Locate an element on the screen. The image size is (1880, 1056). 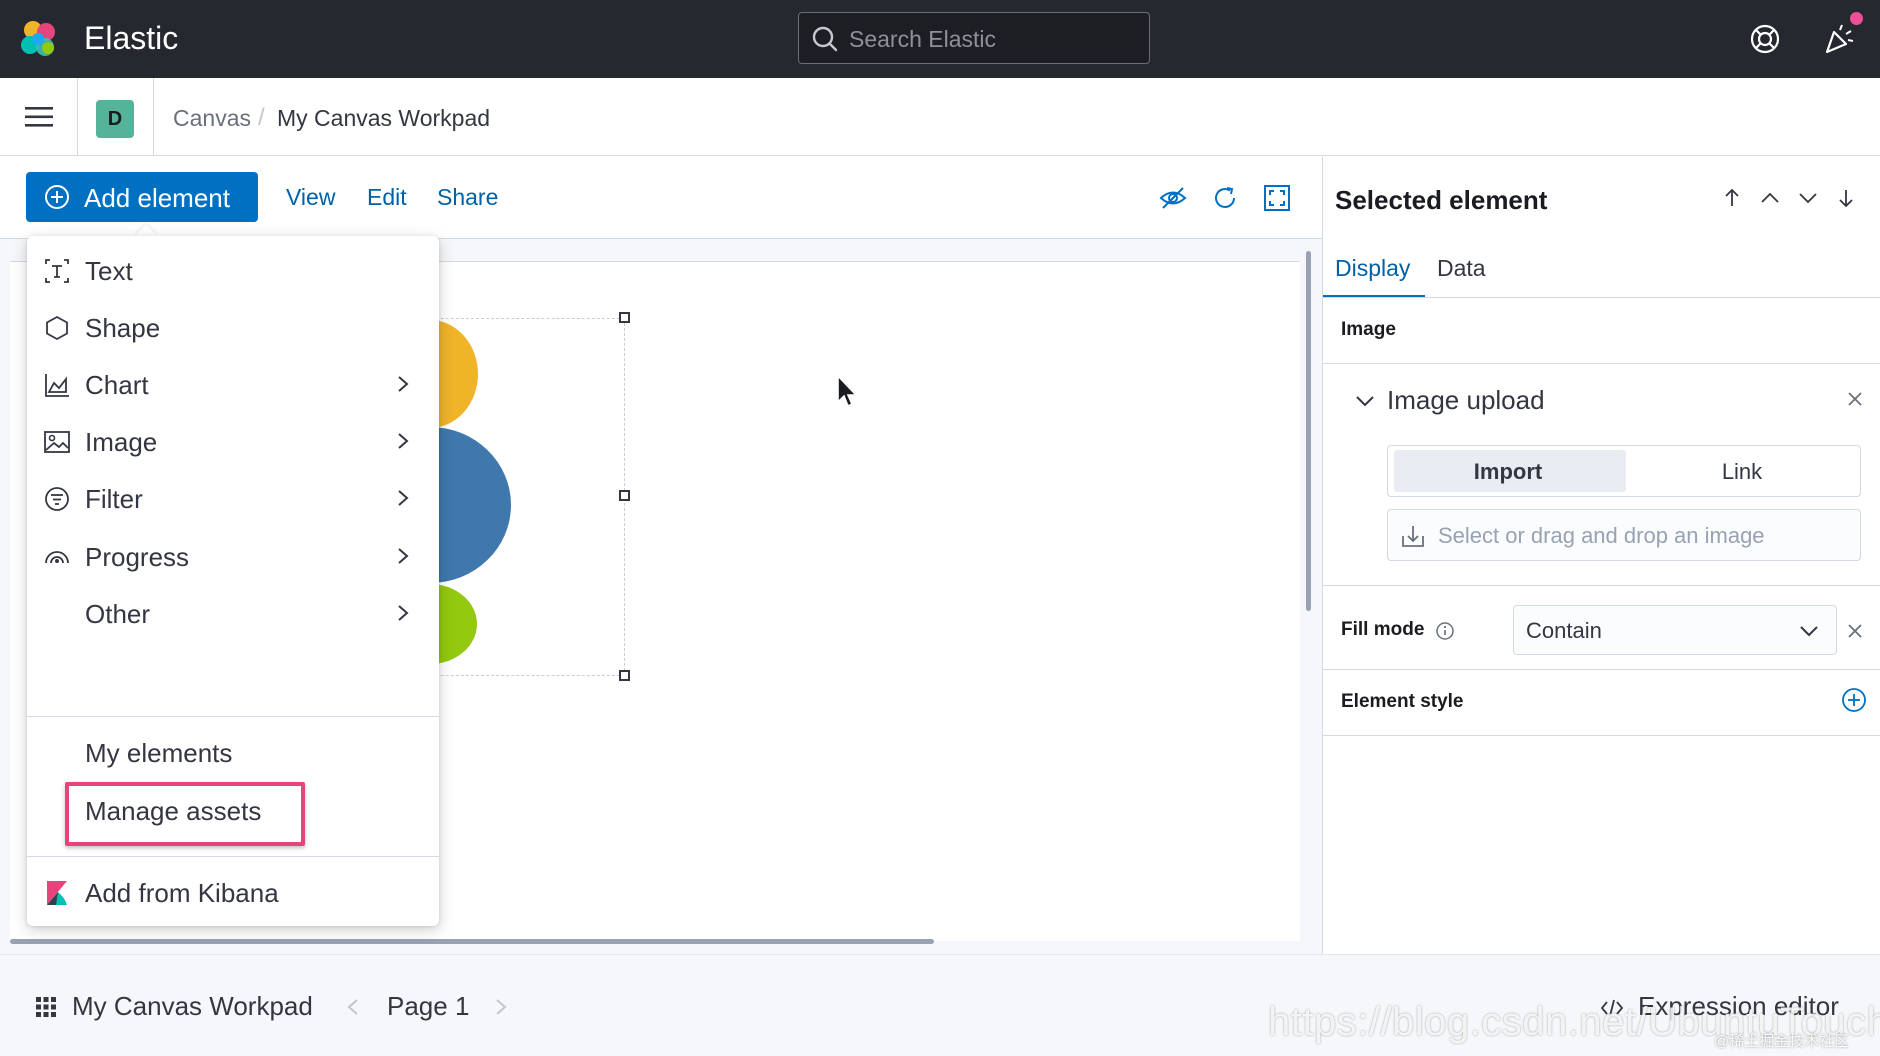
fill-mode-value: Contain is located at coordinates (1564, 630).